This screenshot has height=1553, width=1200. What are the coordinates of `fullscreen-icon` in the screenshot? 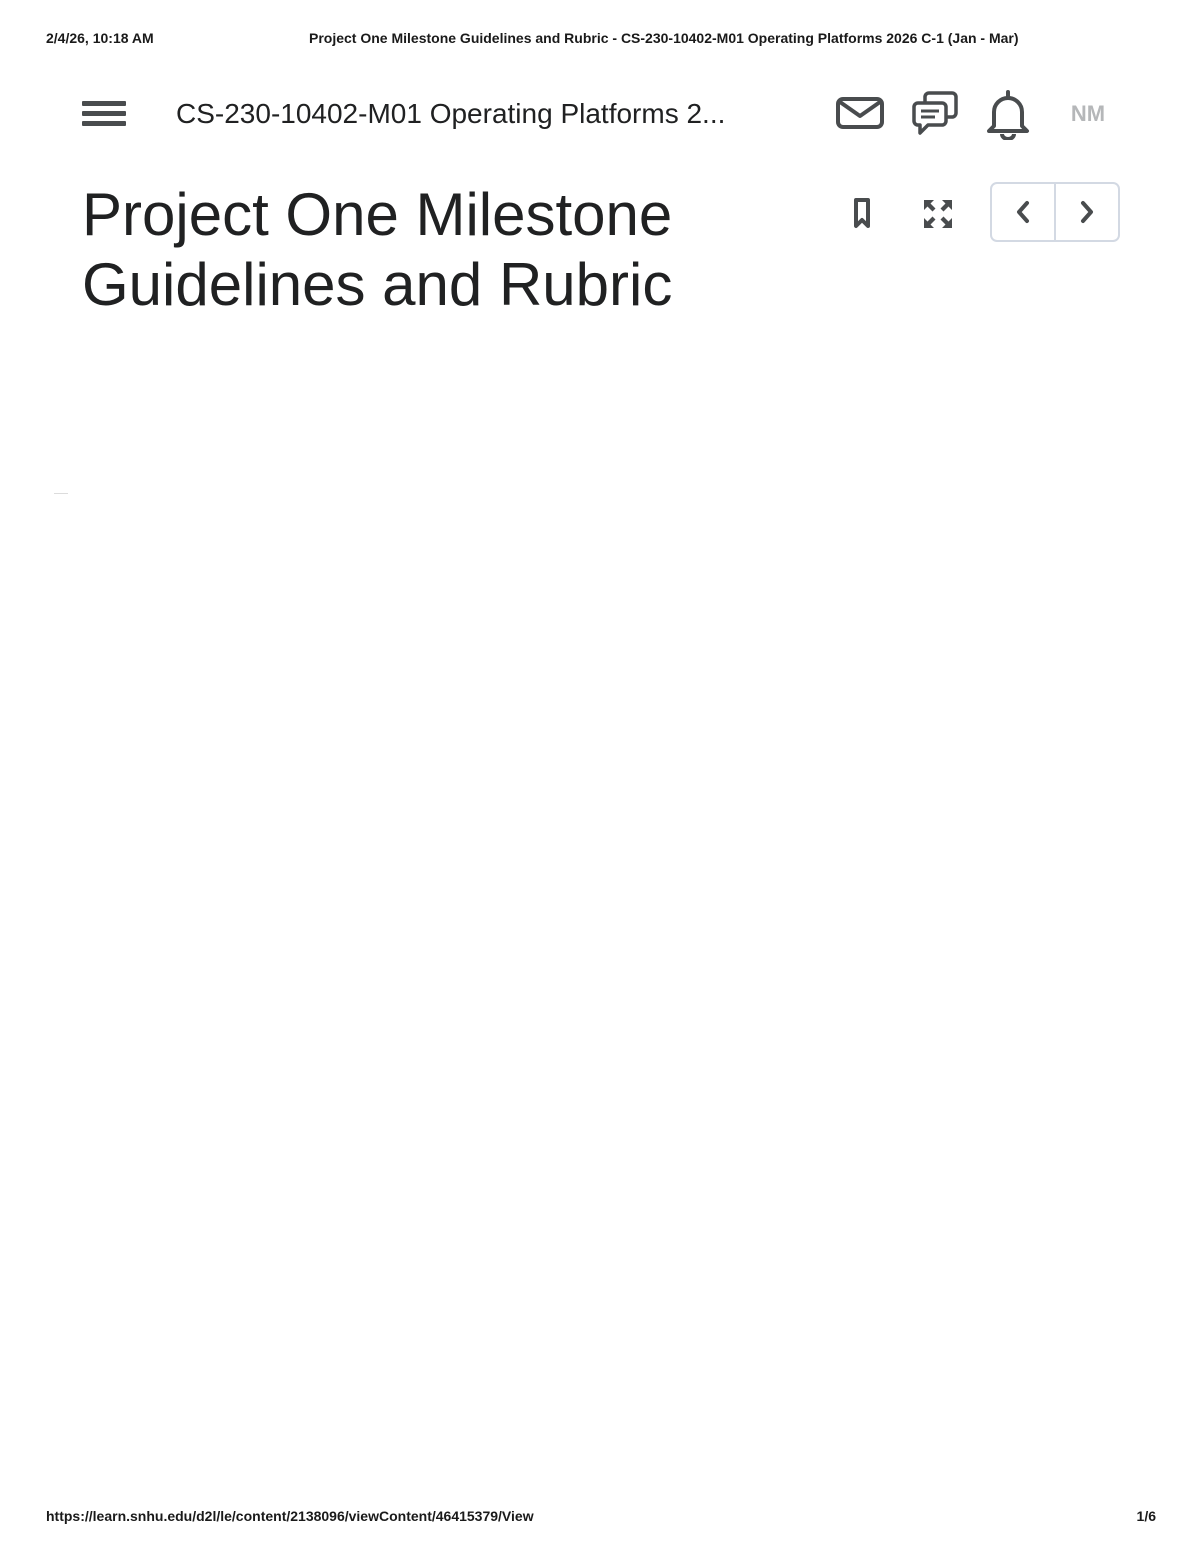 It's located at (938, 214).